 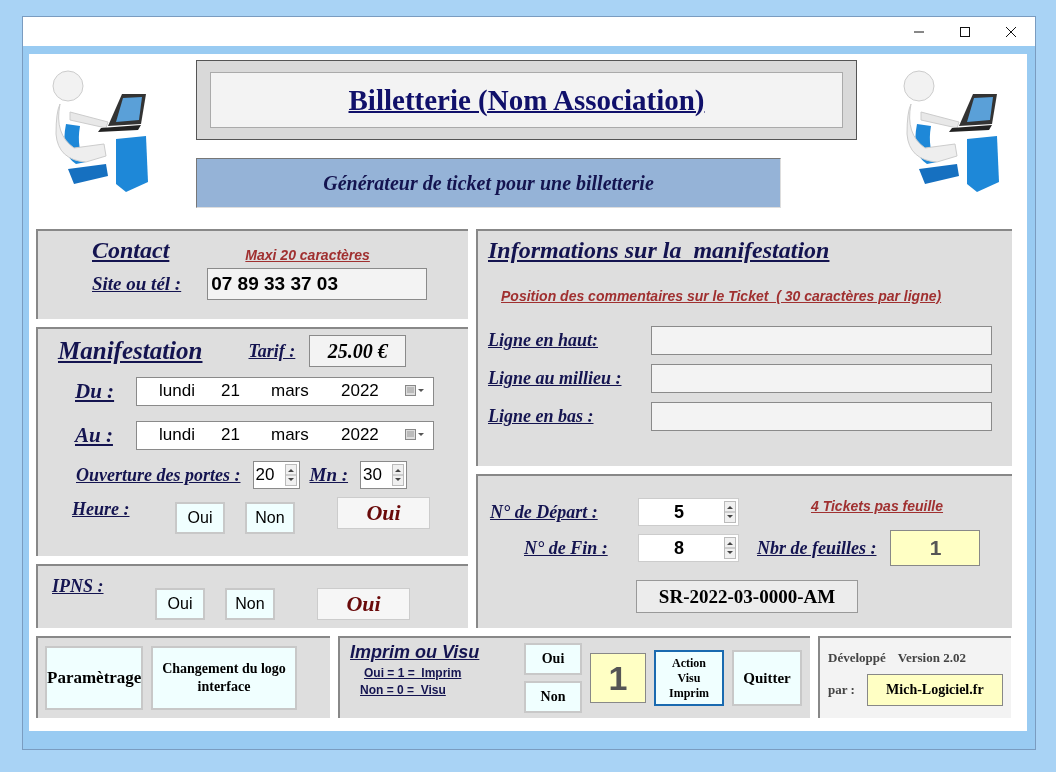 What do you see at coordinates (767, 678) in the screenshot?
I see `quit-button: Quitter` at bounding box center [767, 678].